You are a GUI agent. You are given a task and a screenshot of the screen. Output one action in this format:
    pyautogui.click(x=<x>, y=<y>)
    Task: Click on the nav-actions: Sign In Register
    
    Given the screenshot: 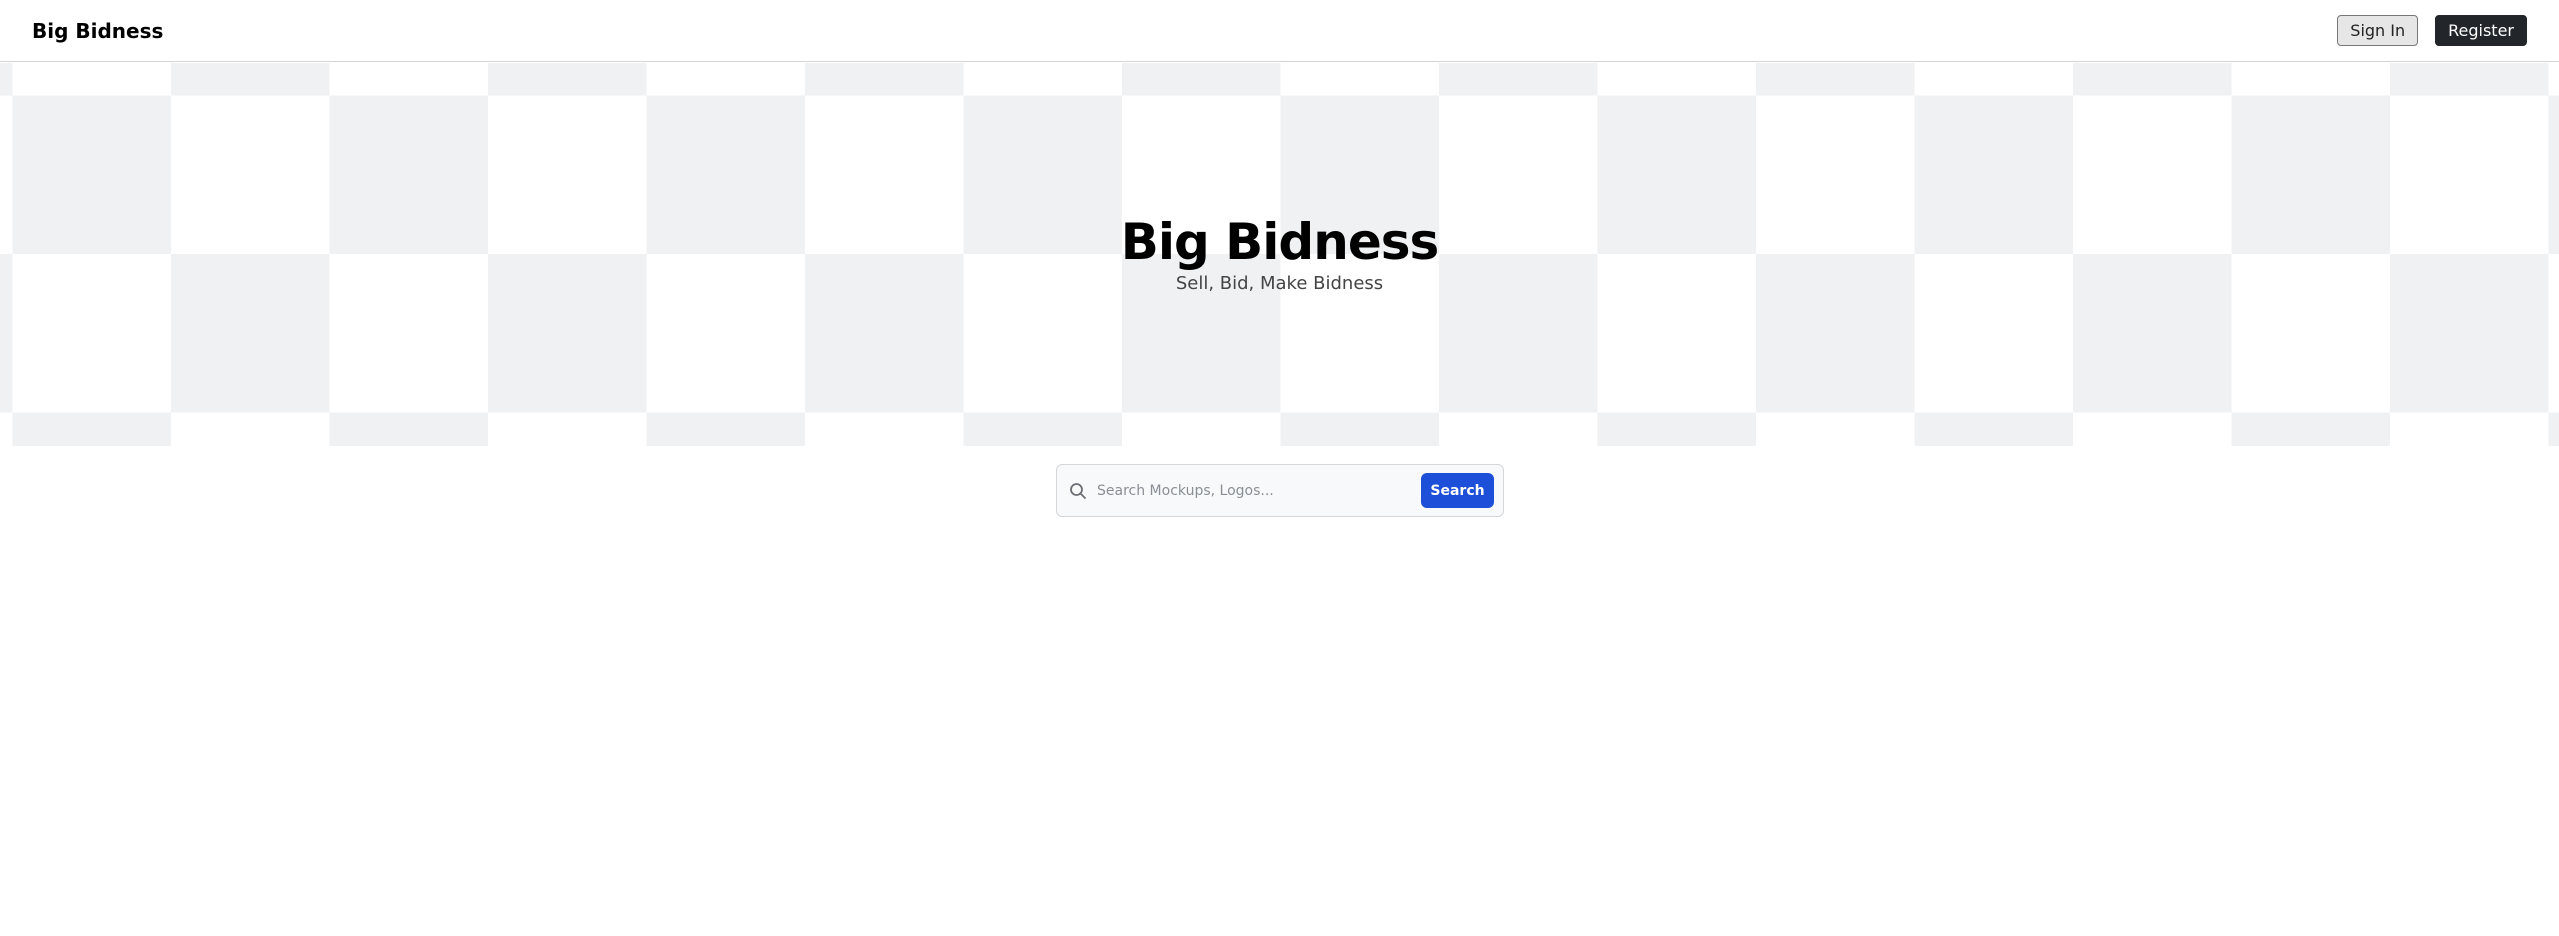 What is the action you would take?
    pyautogui.click(x=2432, y=30)
    